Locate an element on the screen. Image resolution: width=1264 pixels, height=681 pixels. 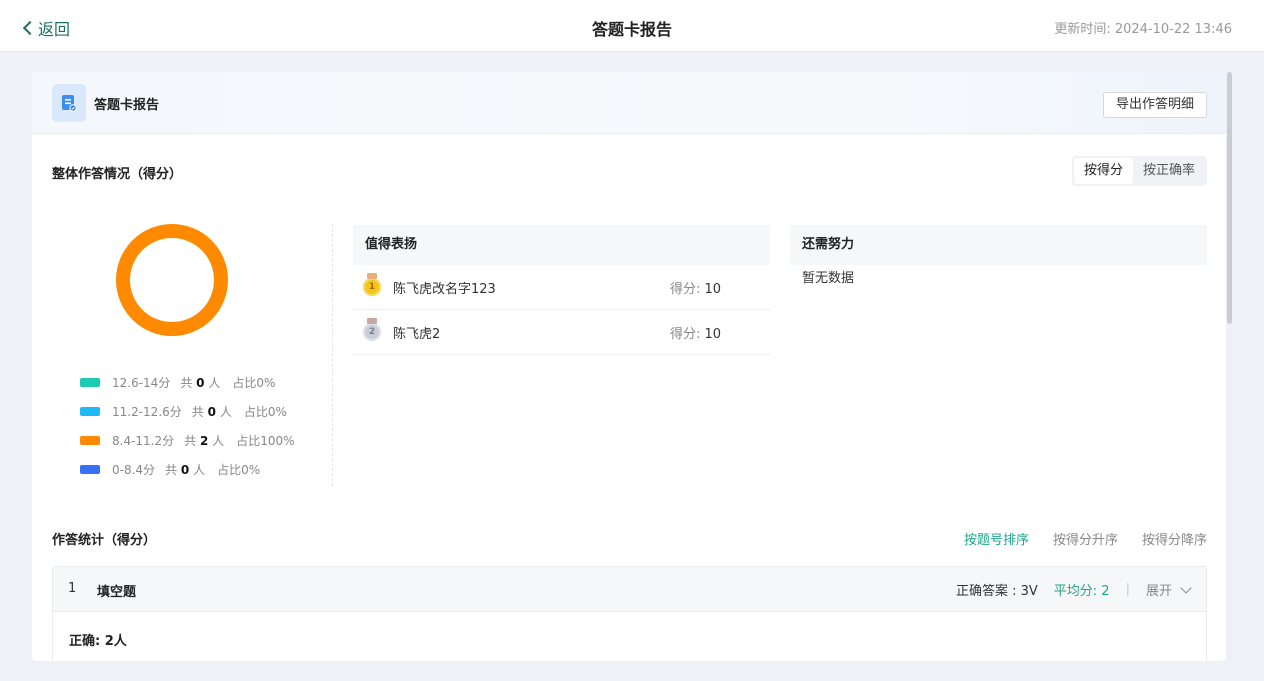
praise-table: 值得表扬 1 陈飞虎改名字123 得分: 10 2 陈飞虎2 得分: 10 is located at coordinates (561, 290).